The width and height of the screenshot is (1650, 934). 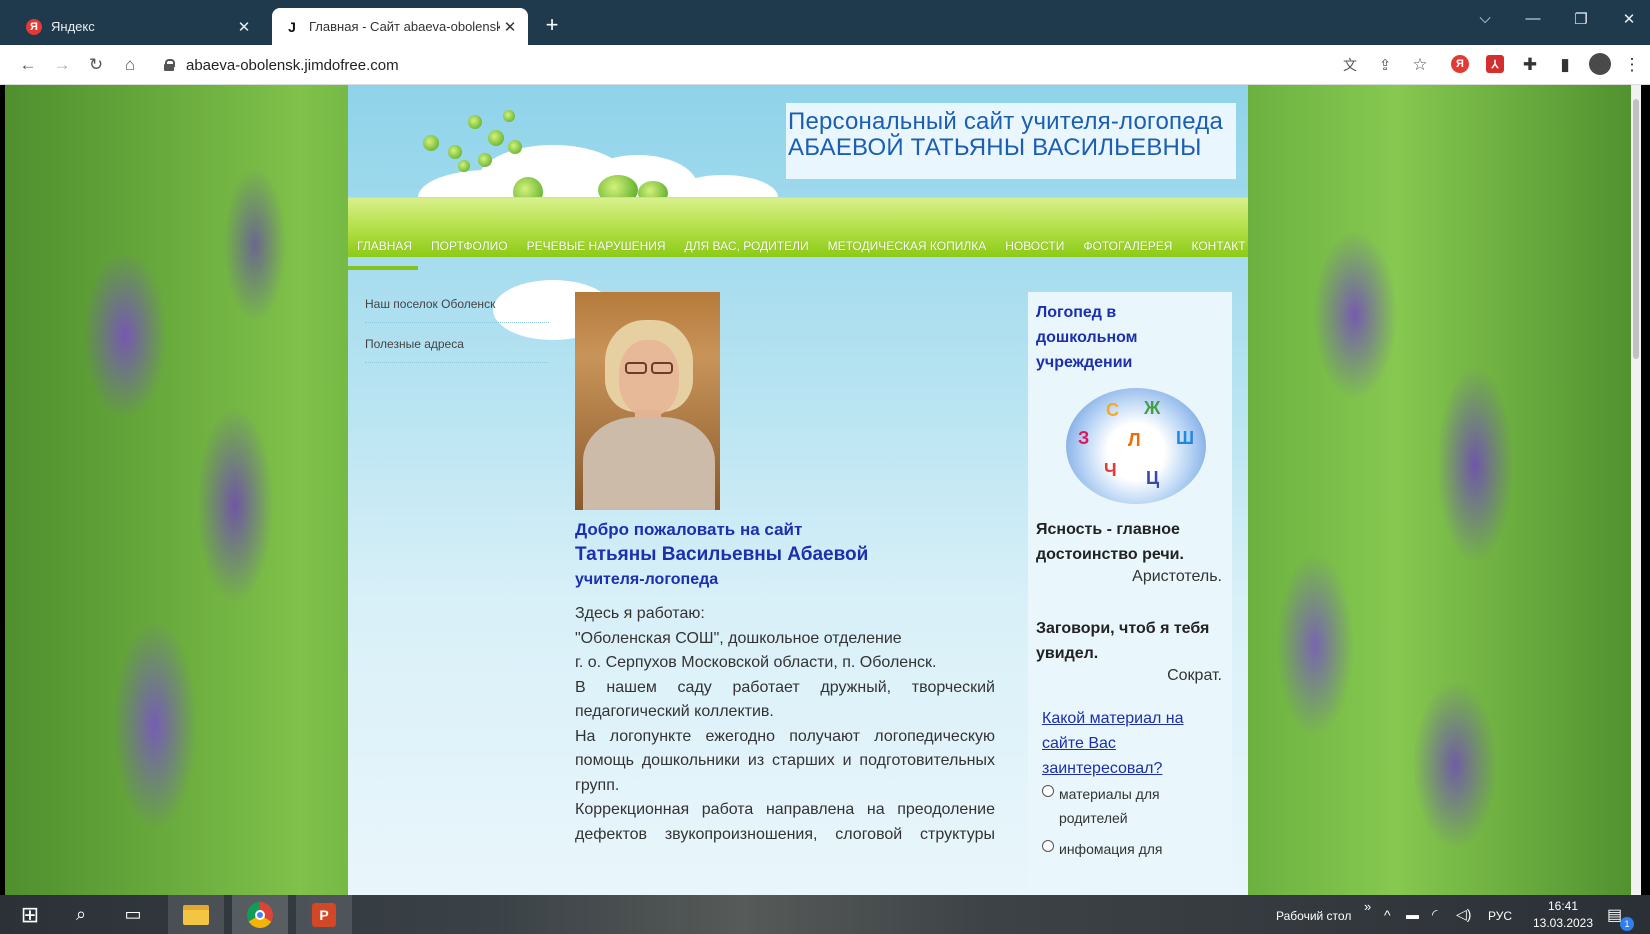 What do you see at coordinates (1563, 923) in the screenshot?
I see `clock-date: 13.03.2023` at bounding box center [1563, 923].